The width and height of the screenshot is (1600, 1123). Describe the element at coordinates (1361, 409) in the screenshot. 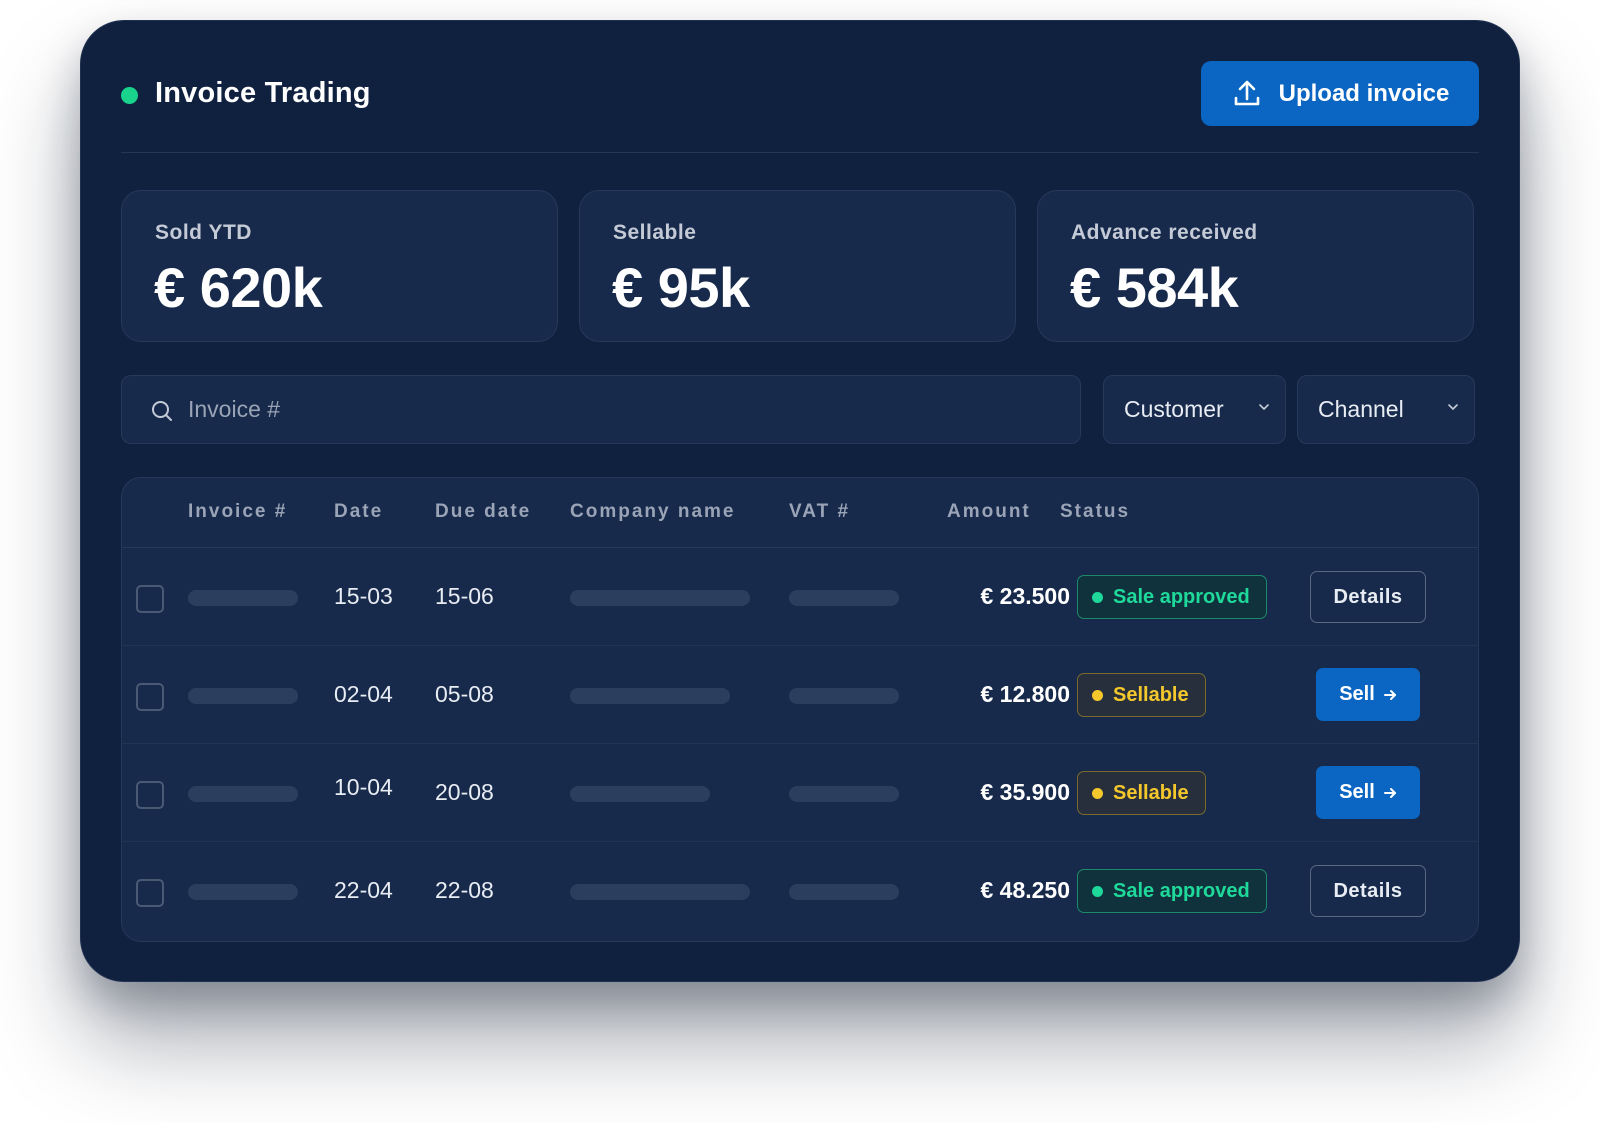

I see `channel-select-label: Channel` at that location.